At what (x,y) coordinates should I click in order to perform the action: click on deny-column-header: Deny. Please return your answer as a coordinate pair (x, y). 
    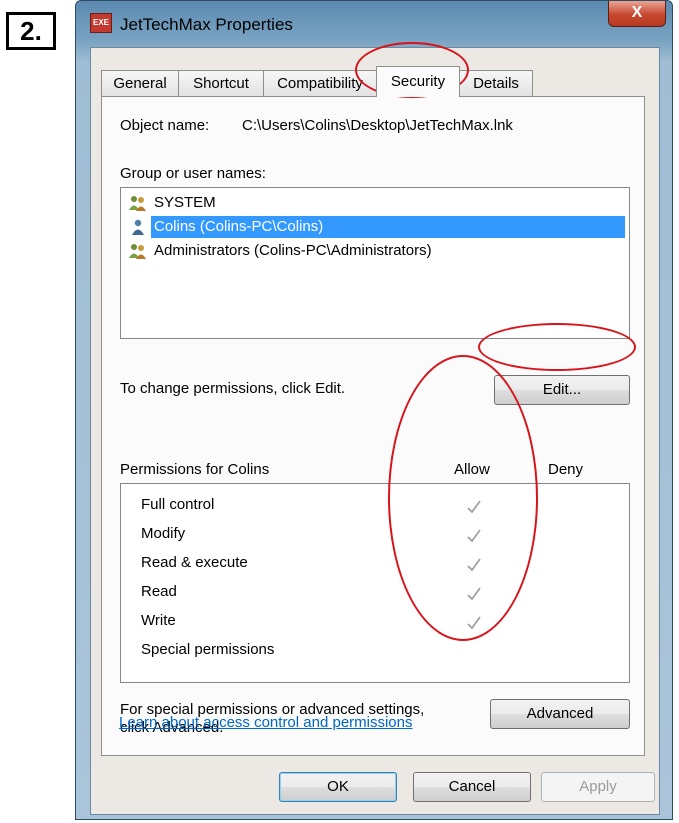
    Looking at the image, I should click on (566, 469).